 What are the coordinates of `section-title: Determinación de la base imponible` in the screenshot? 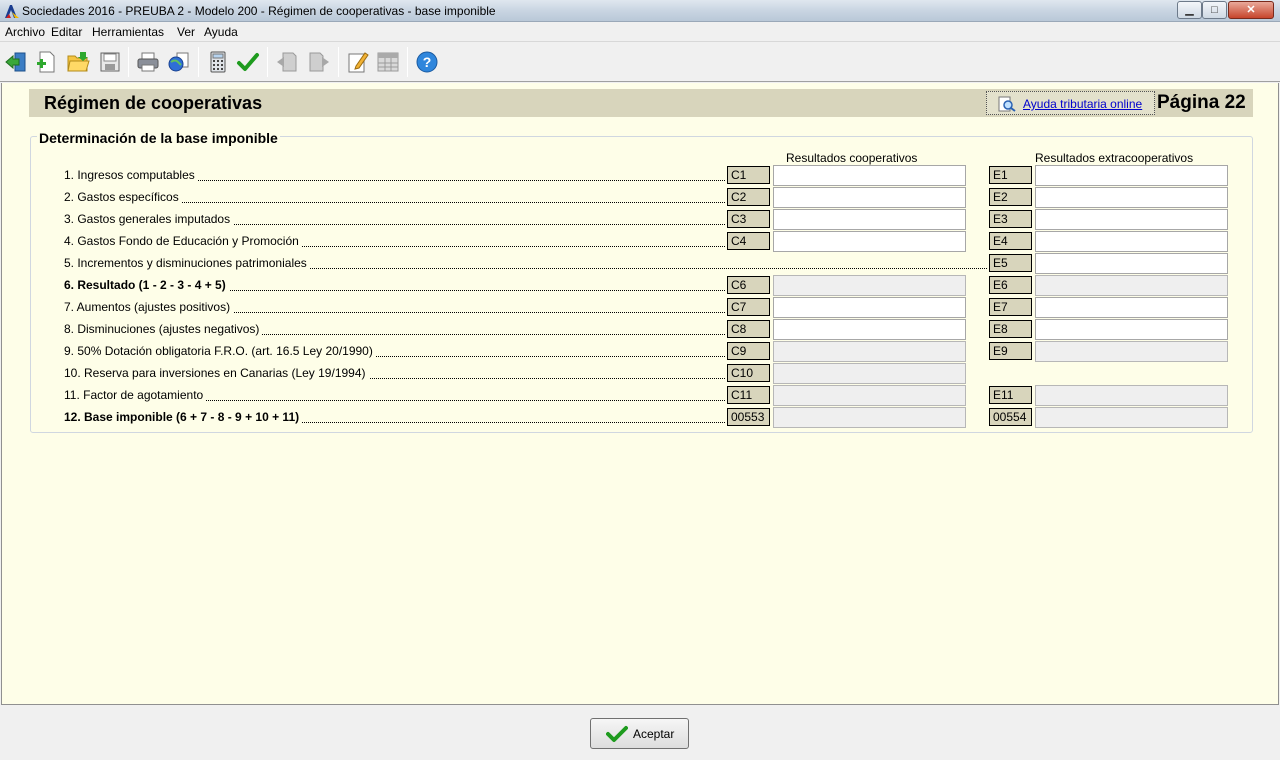 It's located at (158, 138).